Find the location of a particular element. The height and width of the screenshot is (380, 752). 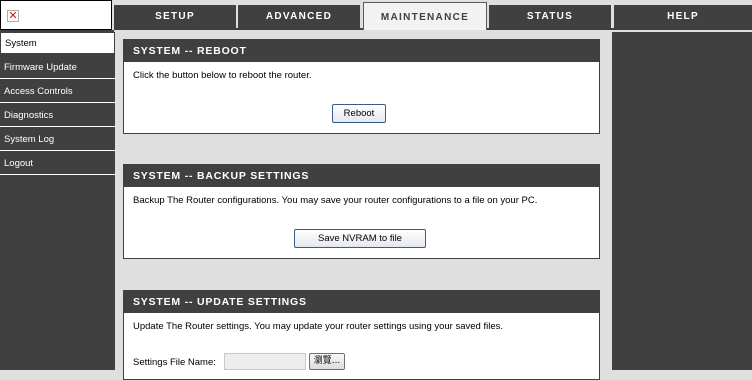

sidebar-item-firmware-update: Firmware Update is located at coordinates (57, 68).